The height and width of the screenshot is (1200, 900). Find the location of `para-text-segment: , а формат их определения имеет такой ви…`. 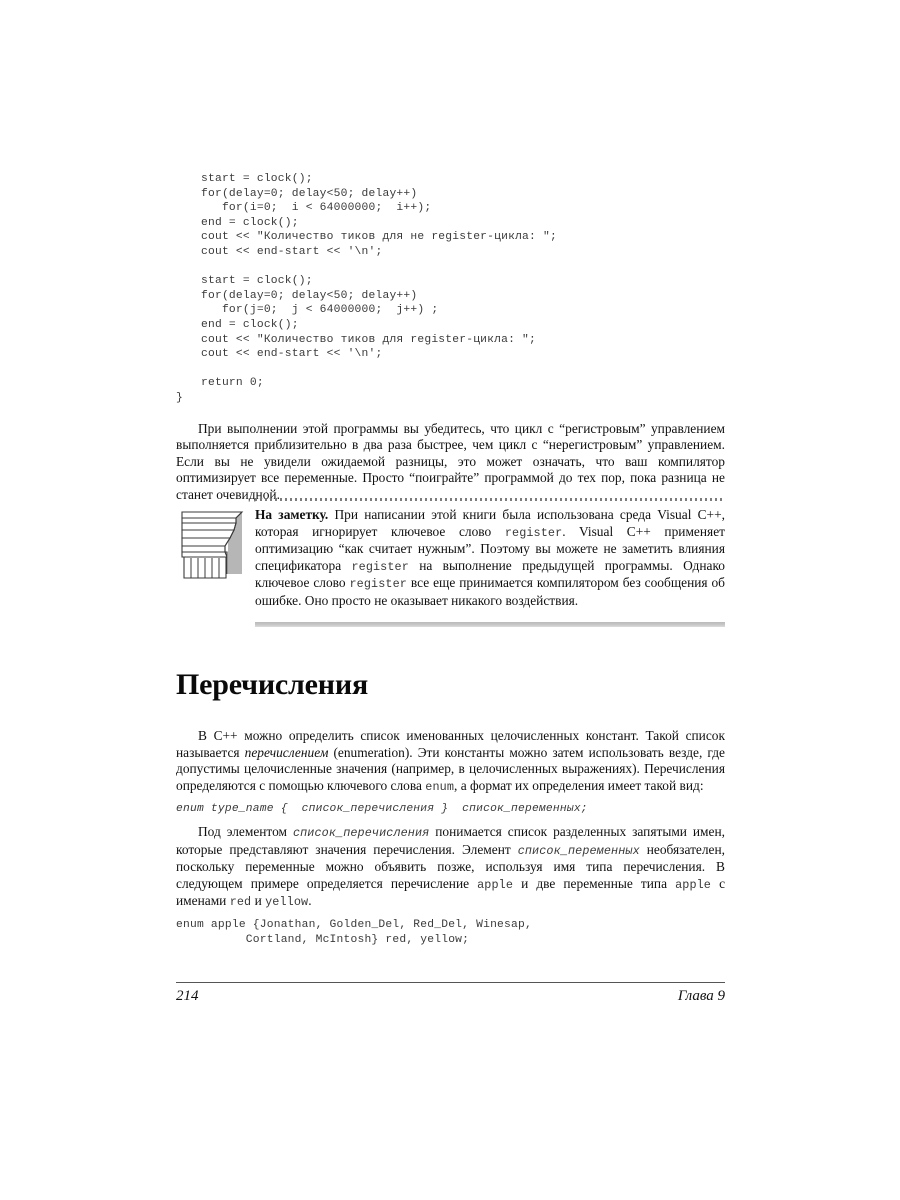

para-text-segment: , а формат их определения имеет такой ви… is located at coordinates (579, 785).